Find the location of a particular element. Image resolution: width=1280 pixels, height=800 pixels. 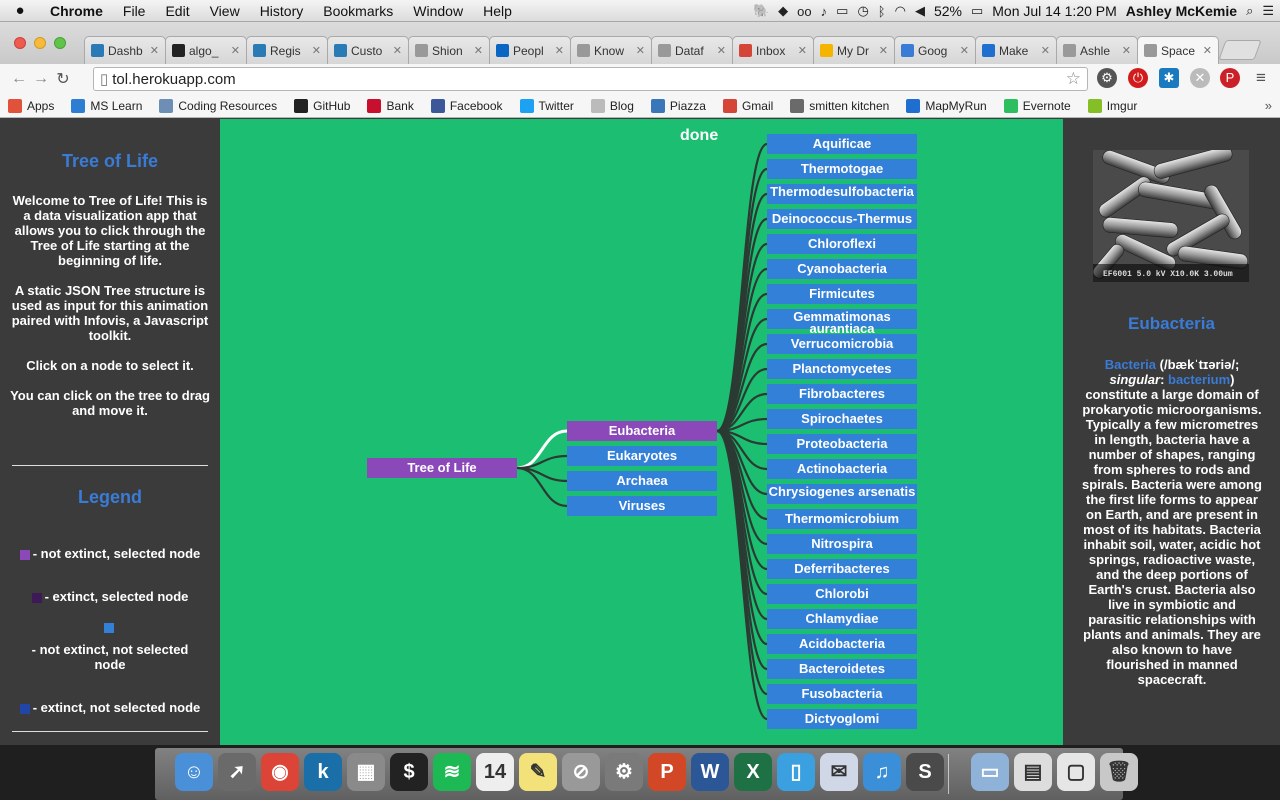

spotify-icon: ≋ is located at coordinates (452, 772).